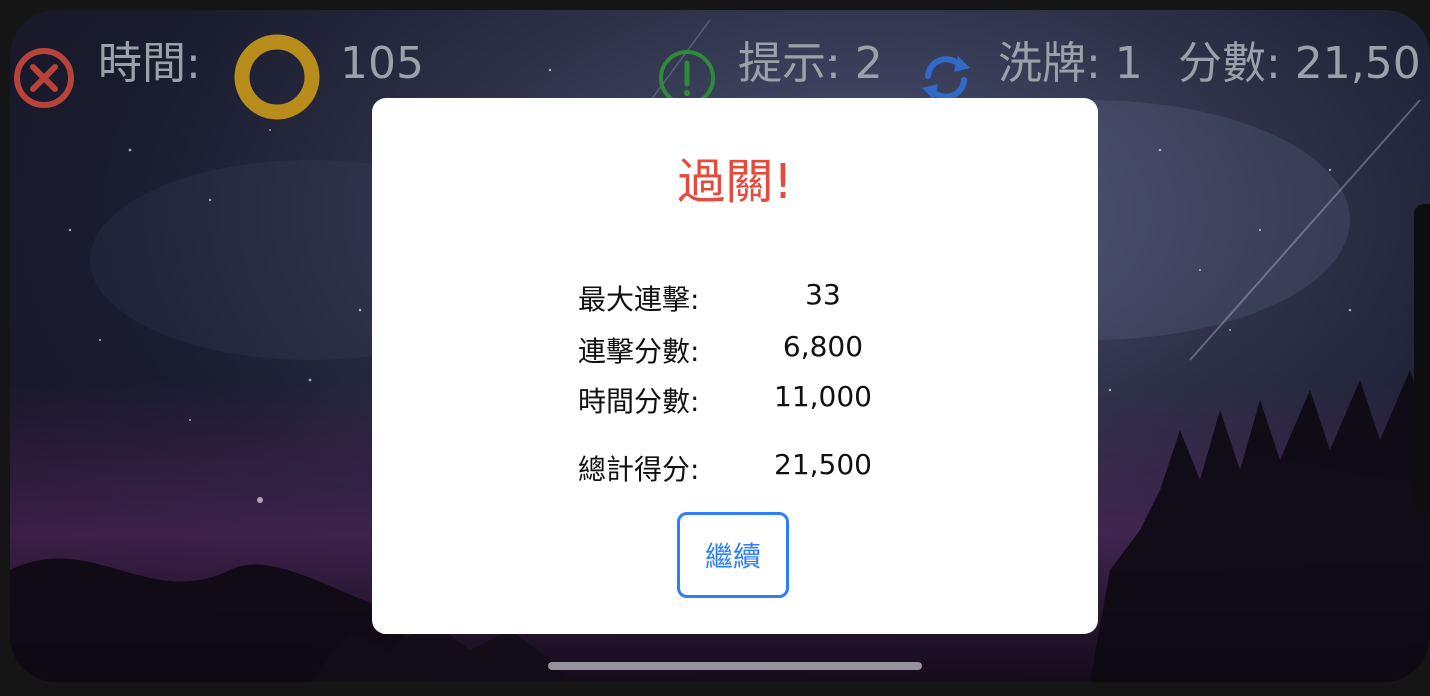 This screenshot has width=1430, height=696. I want to click on hint-label: 提示: 2, so click(810, 63).